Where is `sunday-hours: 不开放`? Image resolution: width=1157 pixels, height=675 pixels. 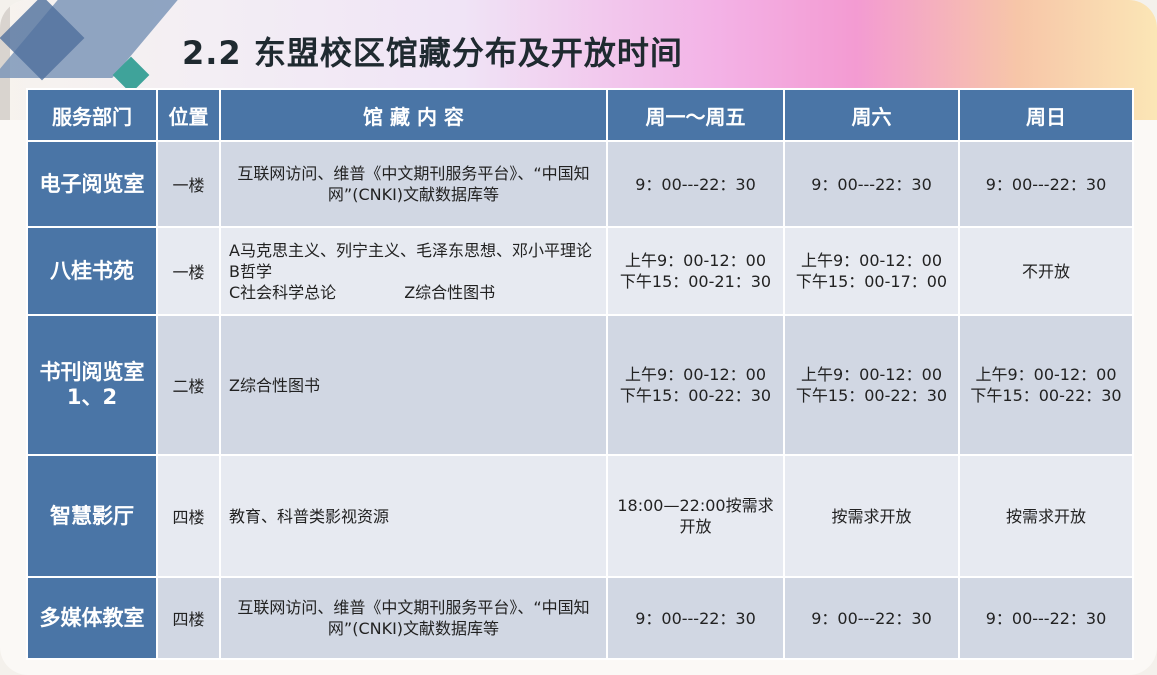
sunday-hours: 不开放 is located at coordinates (1046, 271).